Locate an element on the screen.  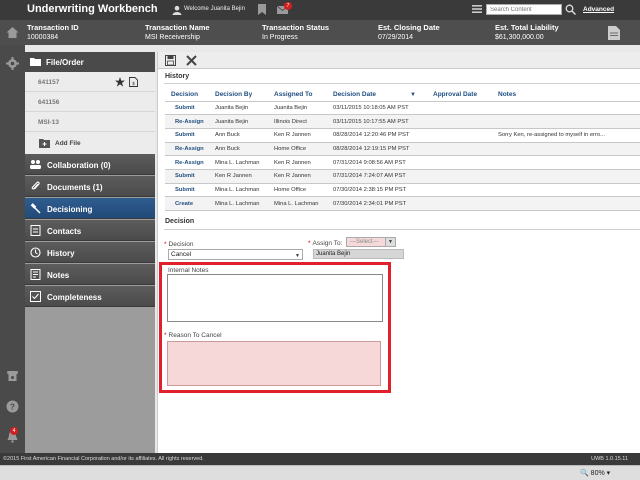
star-icon is located at coordinates (120, 82).